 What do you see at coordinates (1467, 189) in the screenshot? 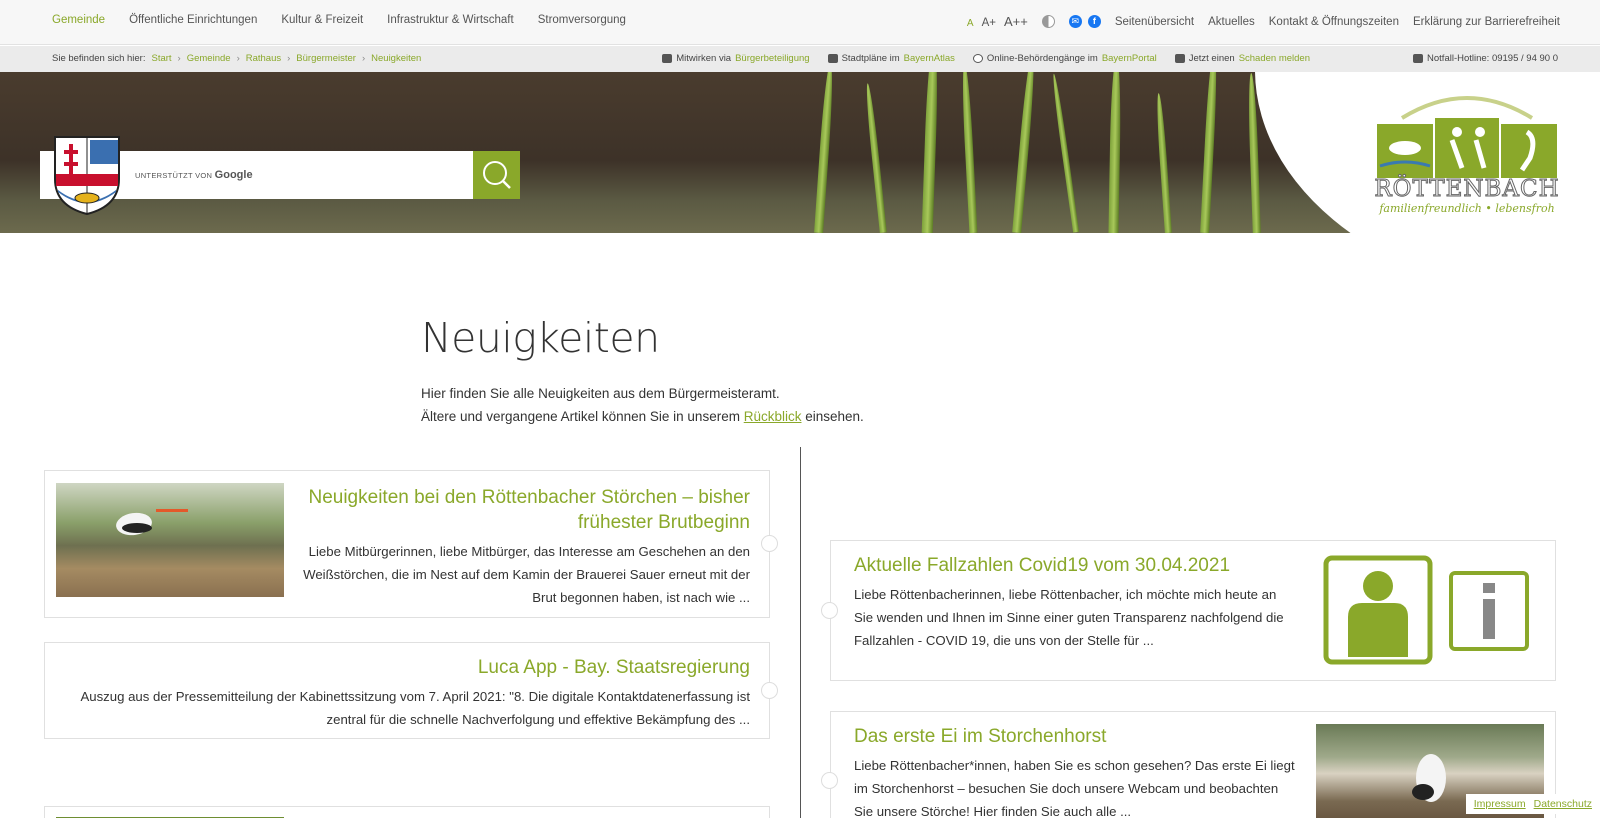
I see `logo-wordmark: RÖTTENBACH` at bounding box center [1467, 189].